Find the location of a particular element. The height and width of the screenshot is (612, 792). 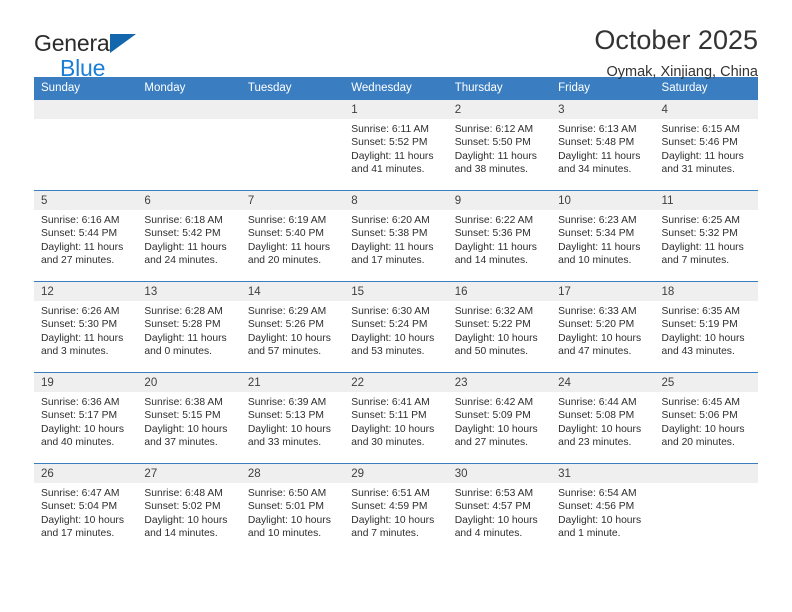

brand-logo-general-text: General is located at coordinates (74, 43).